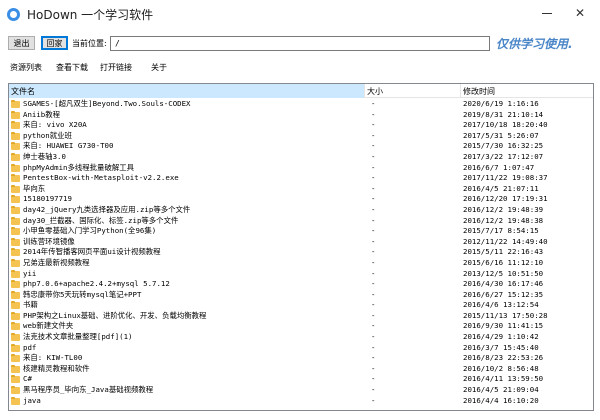 The width and height of the screenshot is (600, 420). What do you see at coordinates (503, 294) in the screenshot?
I see `modified-time-cell: 2016/6/27 15:12:35` at bounding box center [503, 294].